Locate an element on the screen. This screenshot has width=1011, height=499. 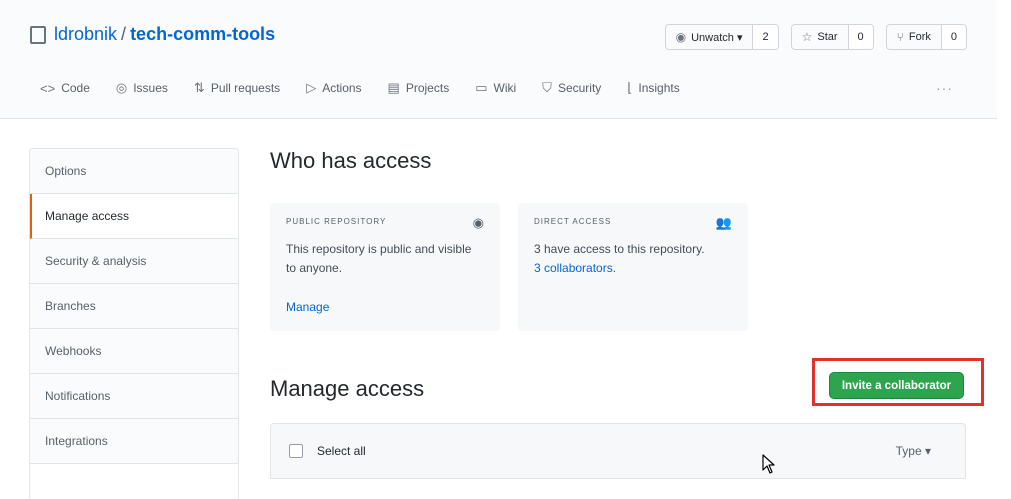
repo-owner-link: ldrobnik is located at coordinates (85, 34).